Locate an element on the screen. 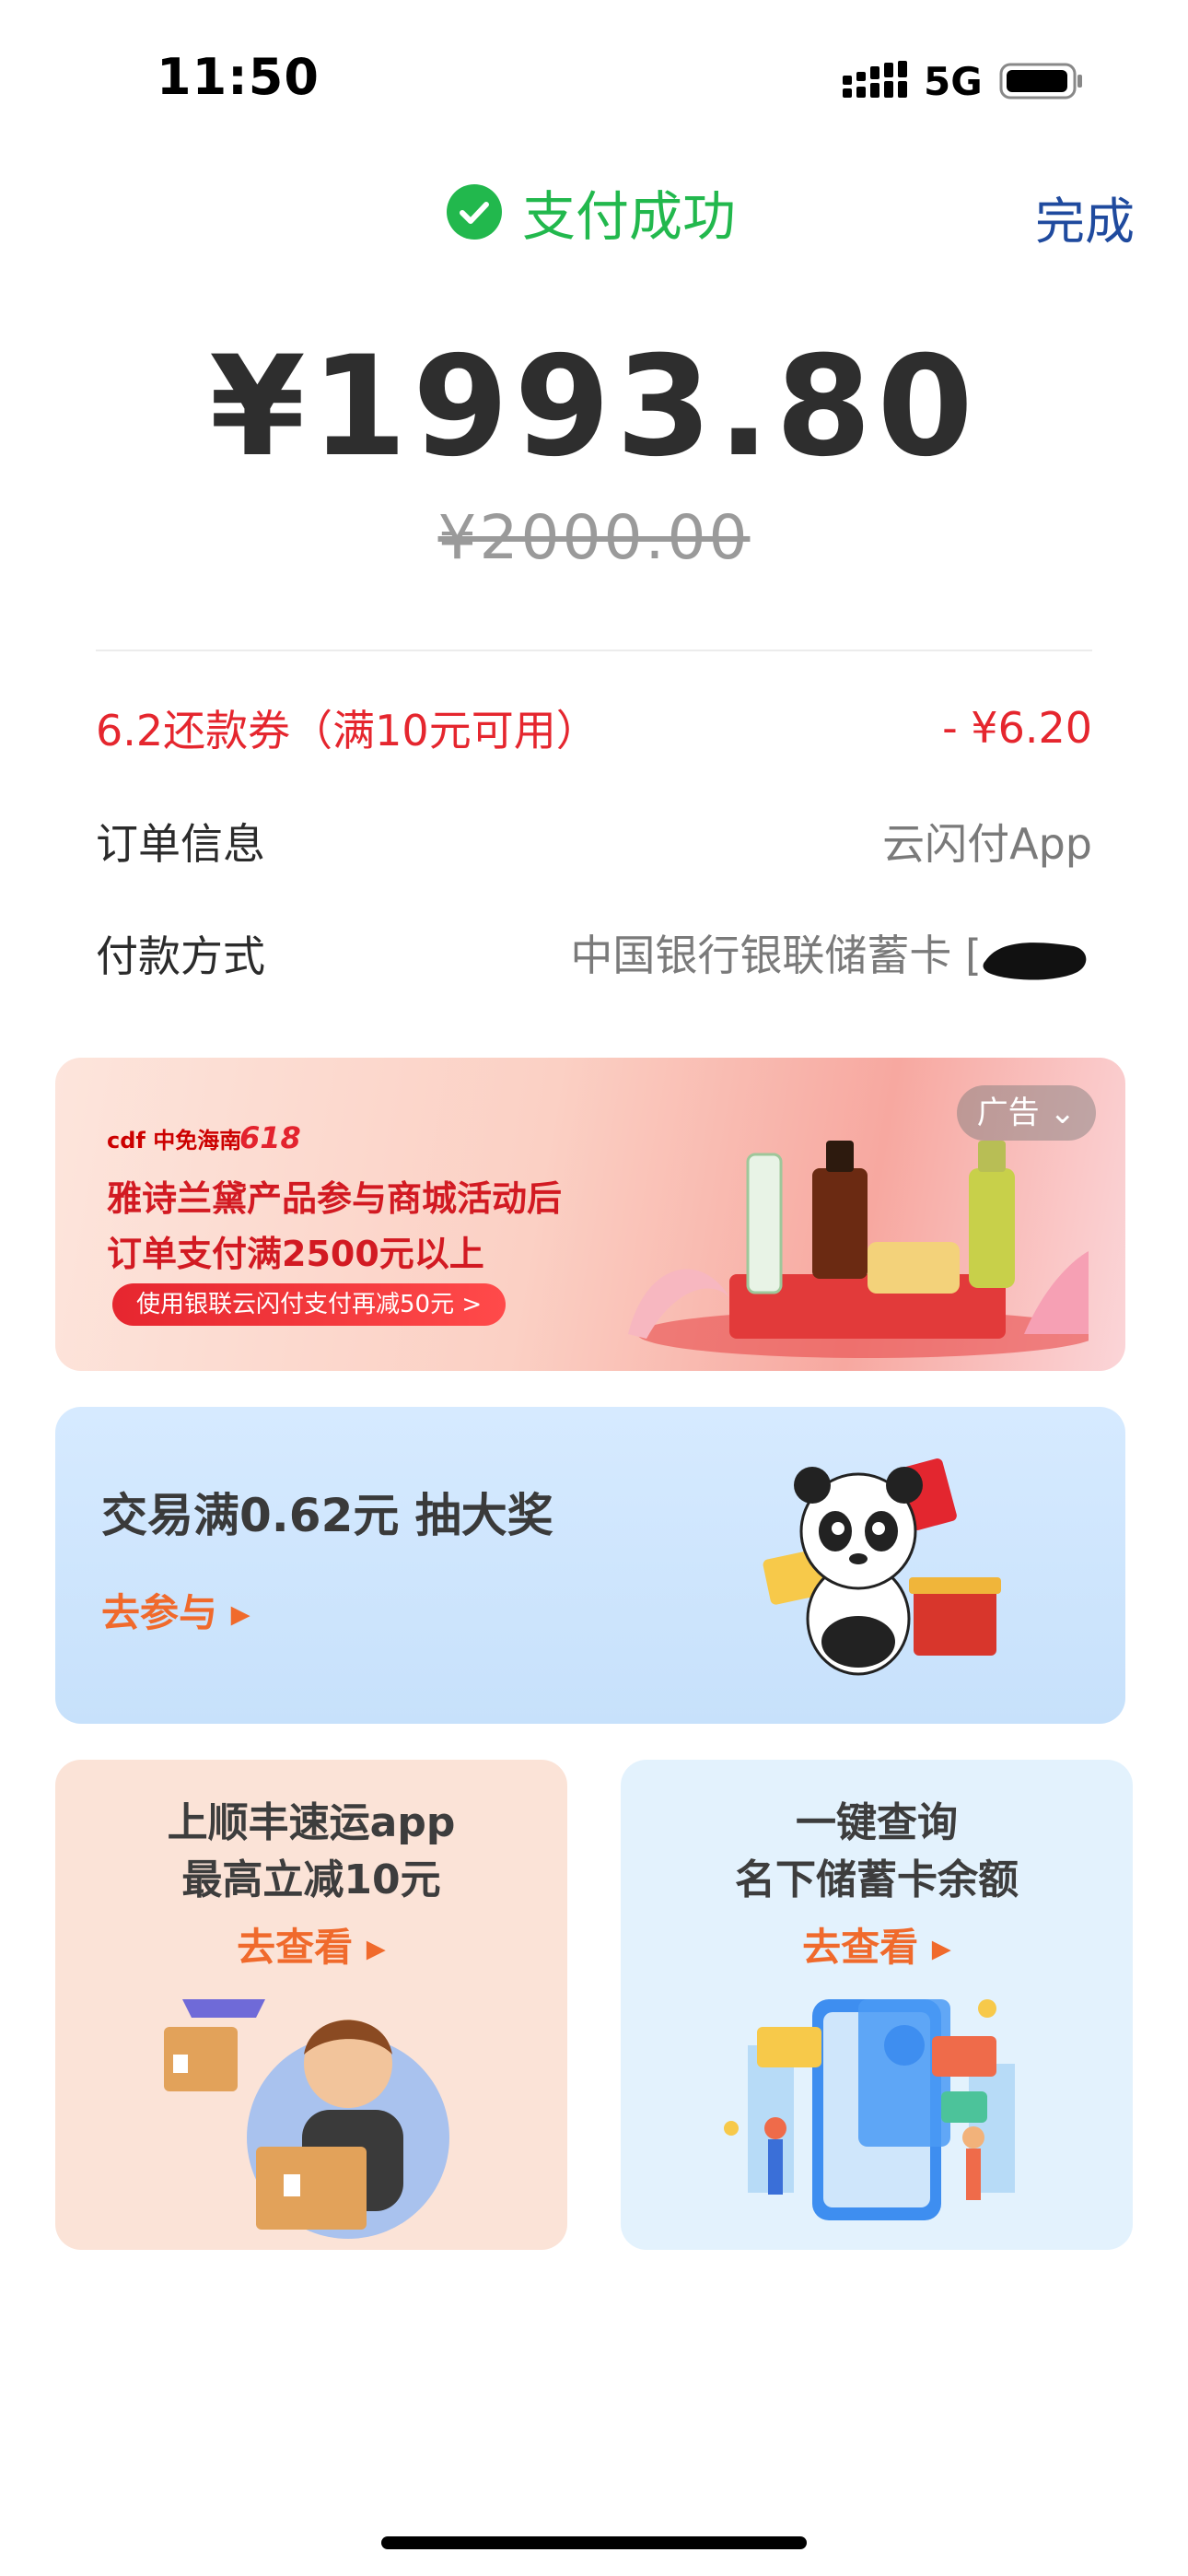 This screenshot has width=1188, height=2576. ad-offer-pill: 使用银联云闪付支付再减50元 > is located at coordinates (309, 1304).